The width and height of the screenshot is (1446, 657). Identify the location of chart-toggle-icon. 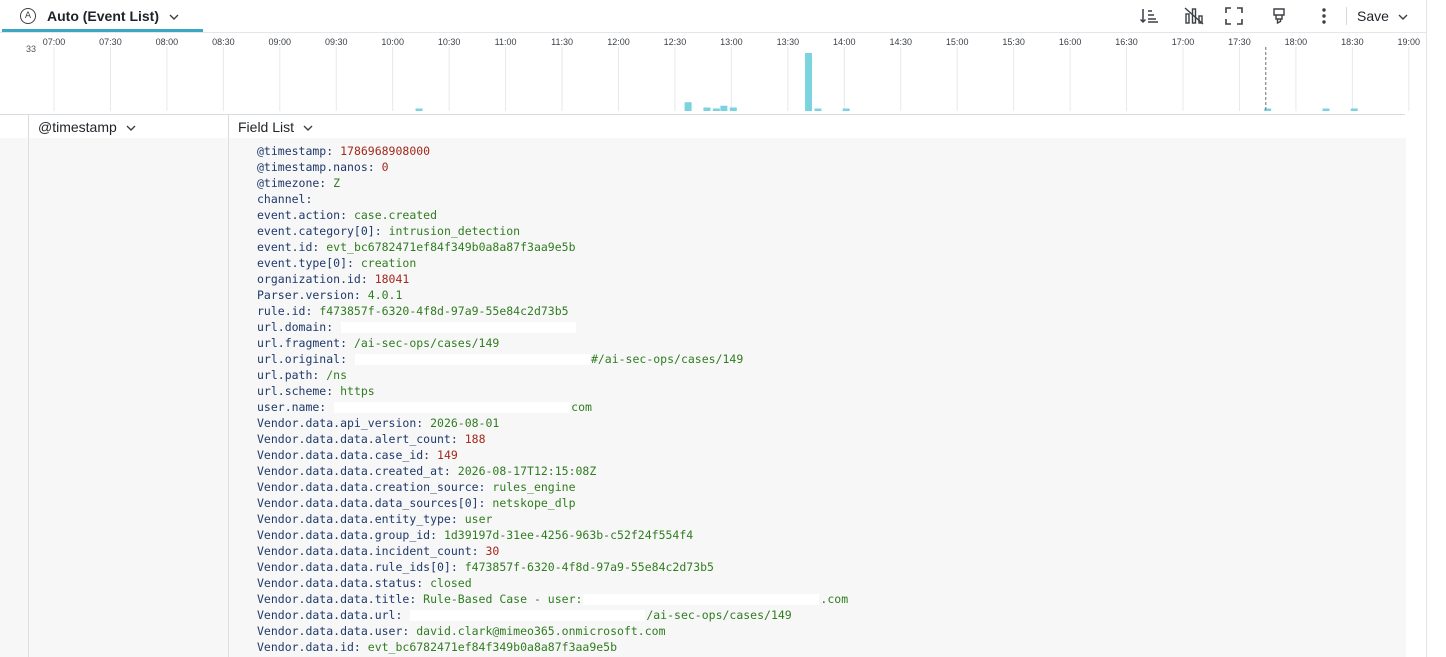
(1194, 16).